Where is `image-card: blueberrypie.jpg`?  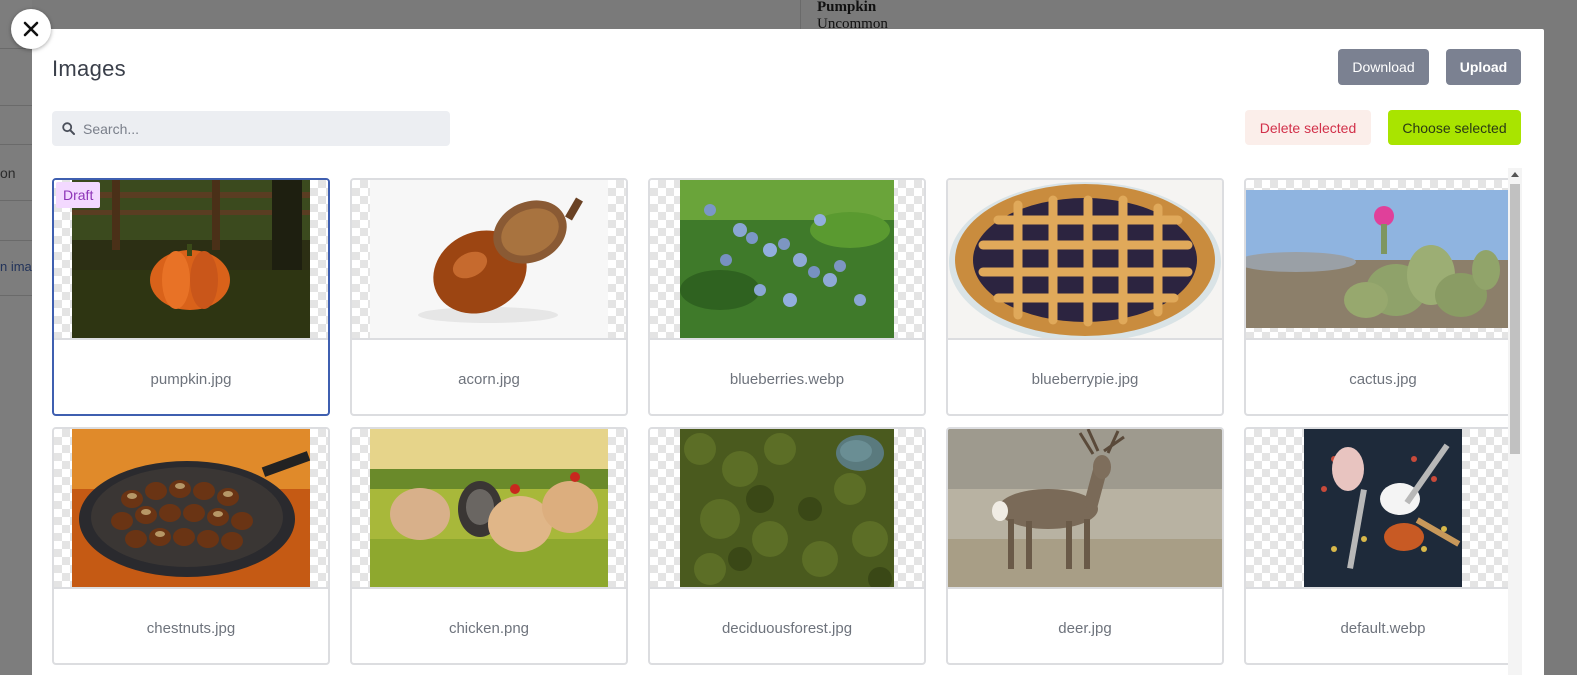
image-card: blueberrypie.jpg is located at coordinates (1085, 297).